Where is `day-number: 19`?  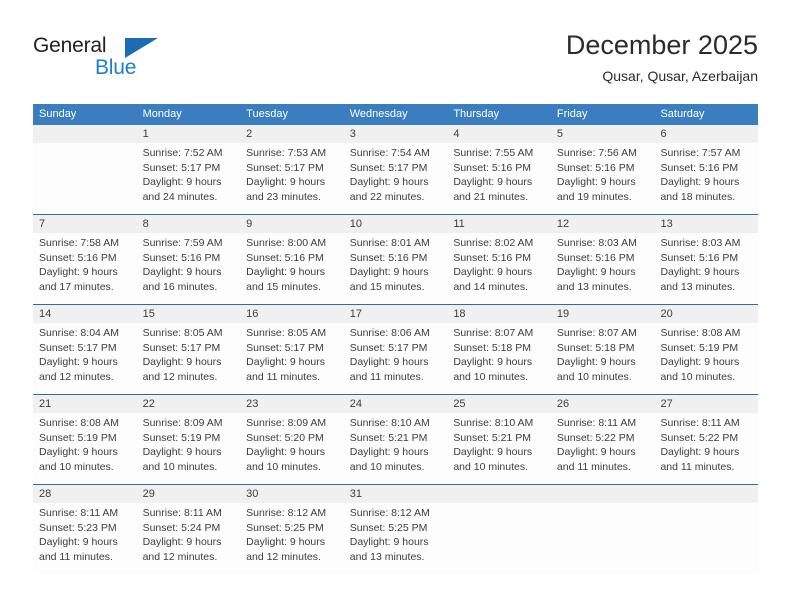
day-number: 19 is located at coordinates (603, 314).